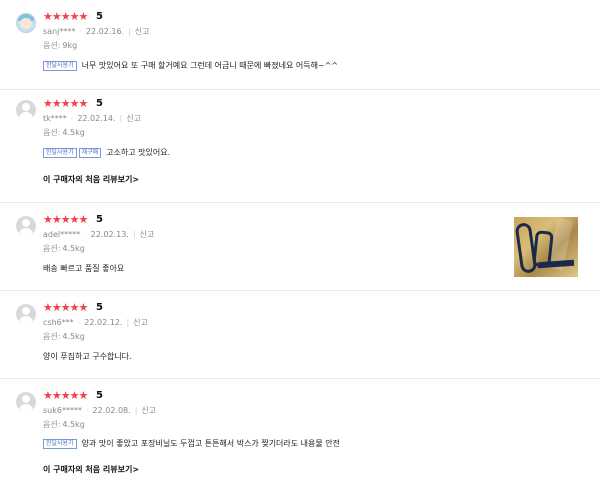 The image size is (600, 482). I want to click on review-meta: adel***** · 22.02.13. | 신고, so click(99, 234).